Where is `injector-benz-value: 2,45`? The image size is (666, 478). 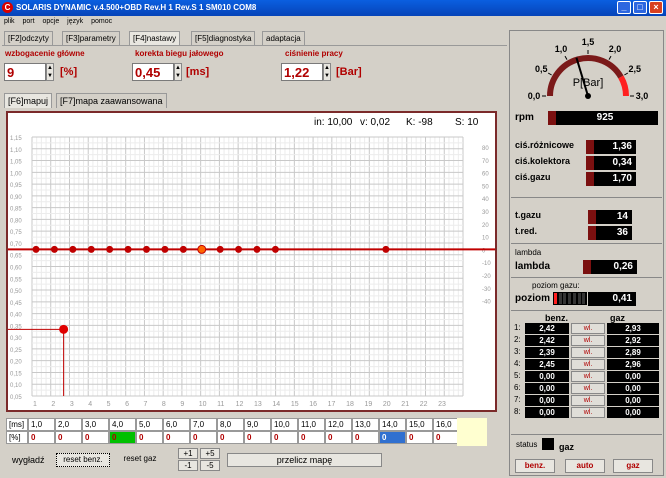
injector-benz-value: 2,45 is located at coordinates (547, 364).